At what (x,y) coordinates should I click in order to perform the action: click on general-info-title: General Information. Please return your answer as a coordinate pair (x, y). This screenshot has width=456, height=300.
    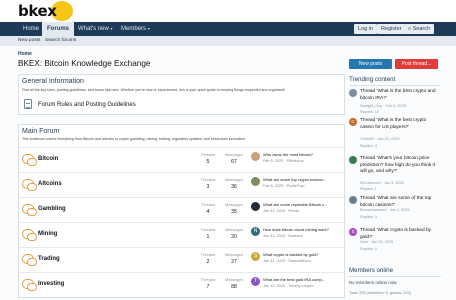
    Looking at the image, I should click on (53, 81).